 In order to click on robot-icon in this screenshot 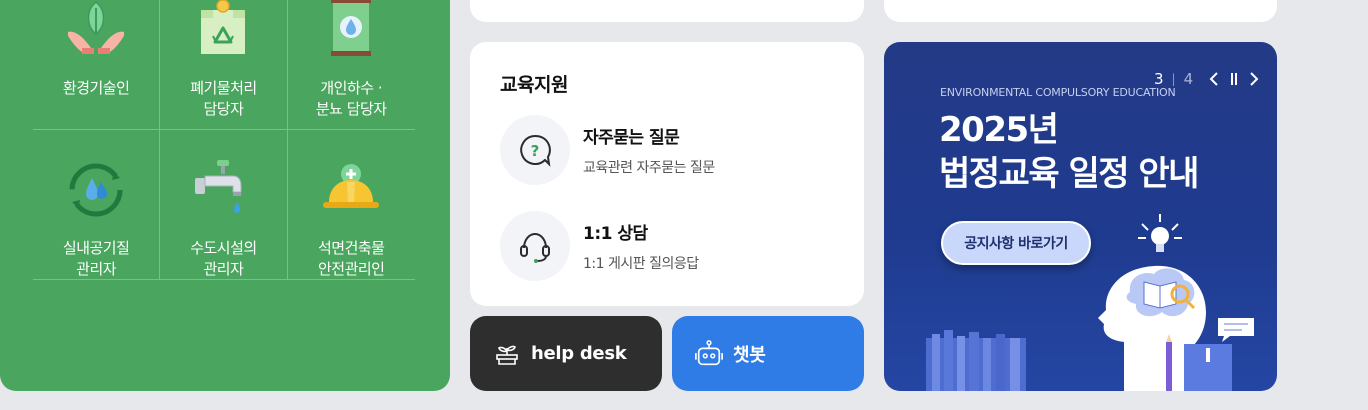, I will do `click(709, 354)`.